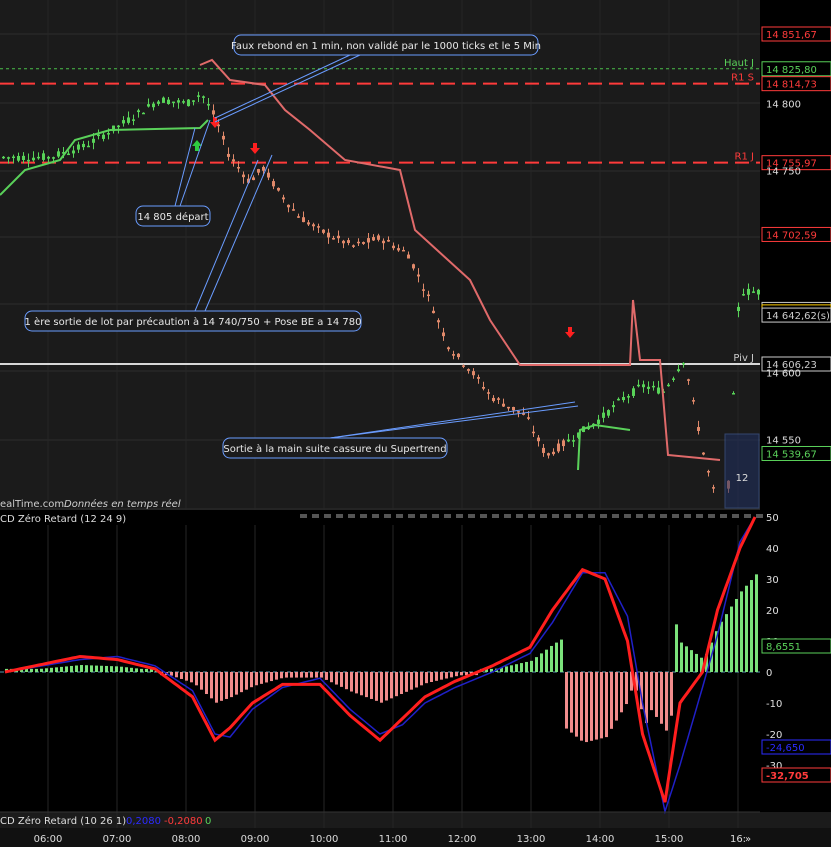 The image size is (831, 847). I want to click on osc-last-value: -32,705, so click(787, 776).